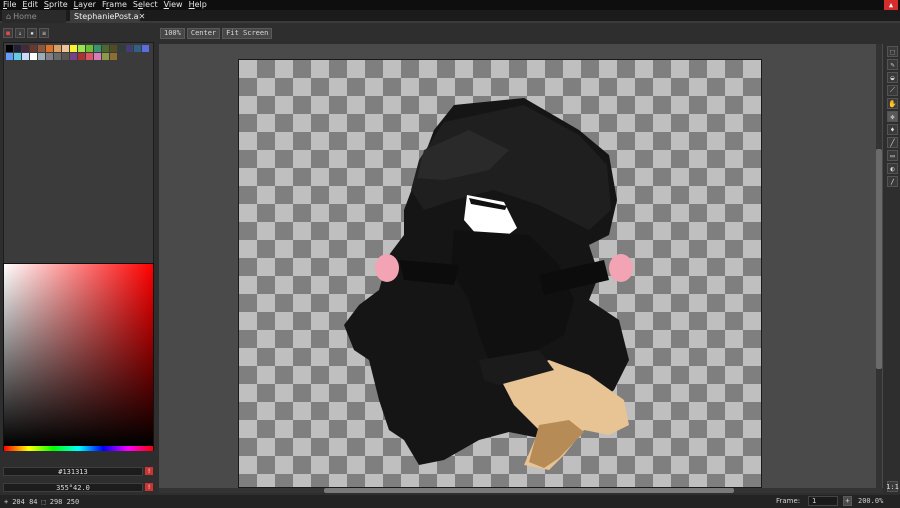 This screenshot has width=900, height=508. I want to click on tab-home-label: Home, so click(25, 16).